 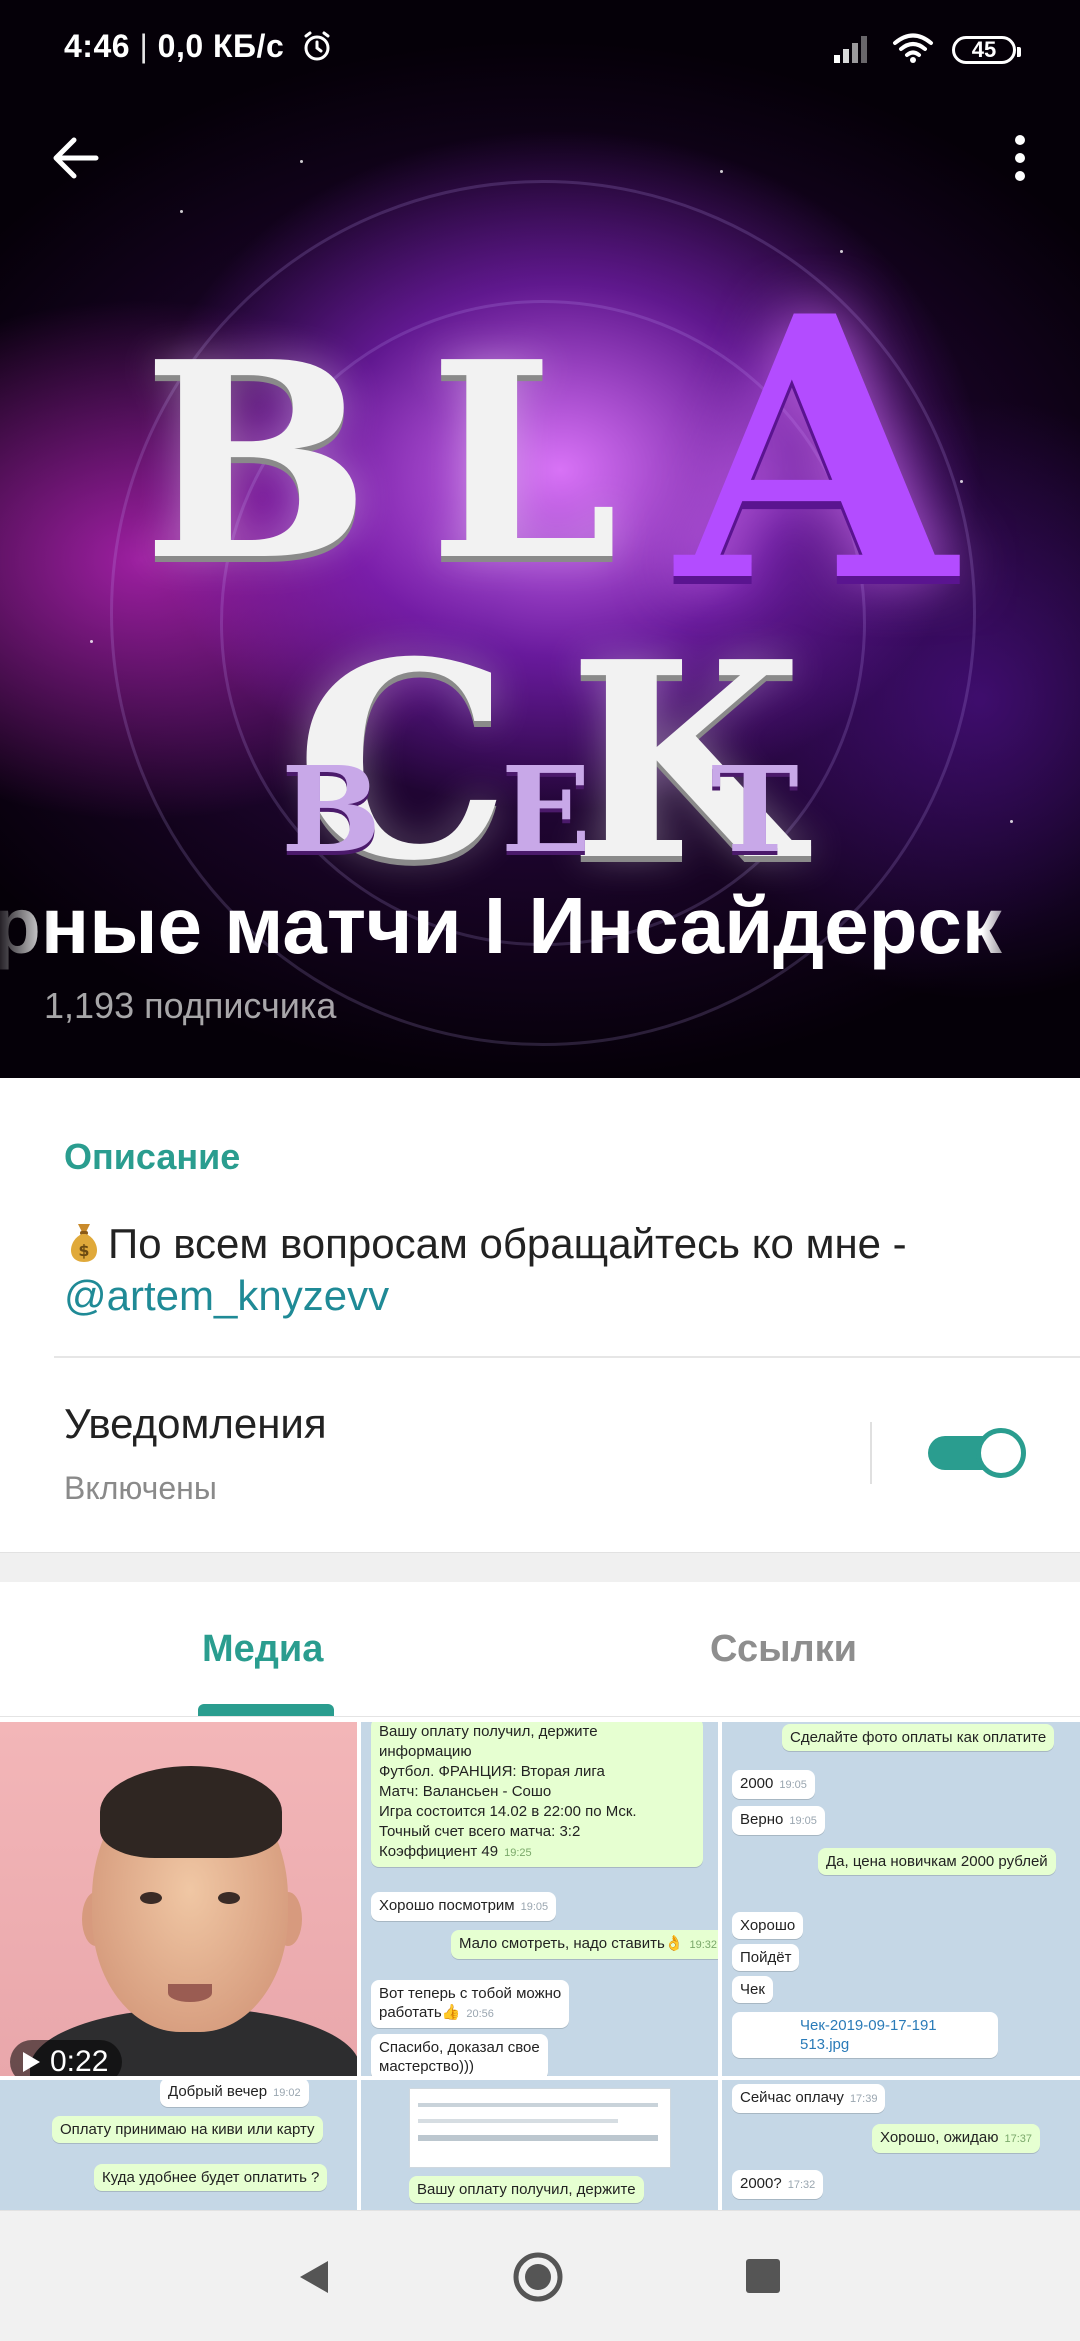 What do you see at coordinates (420, 2012) in the screenshot?
I see `chat-line: работать👍` at bounding box center [420, 2012].